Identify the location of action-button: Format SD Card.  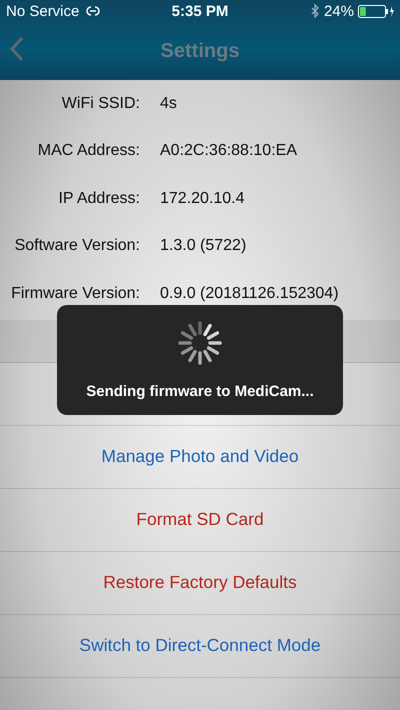
(200, 519).